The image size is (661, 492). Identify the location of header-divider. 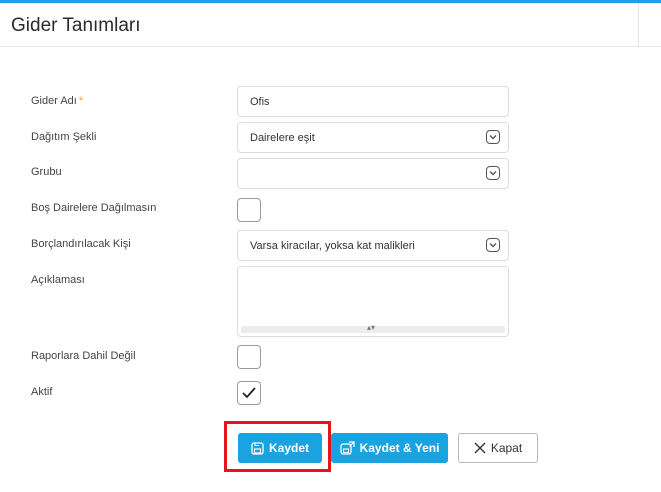
(638, 25).